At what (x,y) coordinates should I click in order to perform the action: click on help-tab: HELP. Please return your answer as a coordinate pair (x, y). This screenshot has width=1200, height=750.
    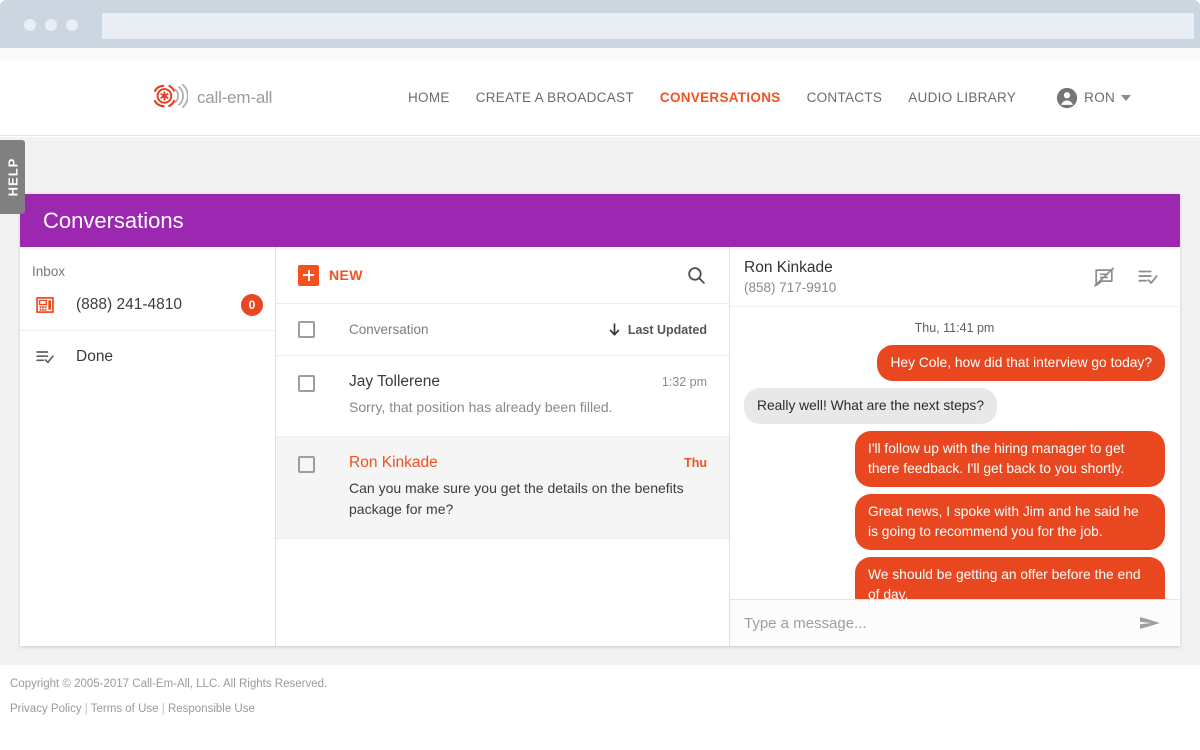
    Looking at the image, I should click on (12, 177).